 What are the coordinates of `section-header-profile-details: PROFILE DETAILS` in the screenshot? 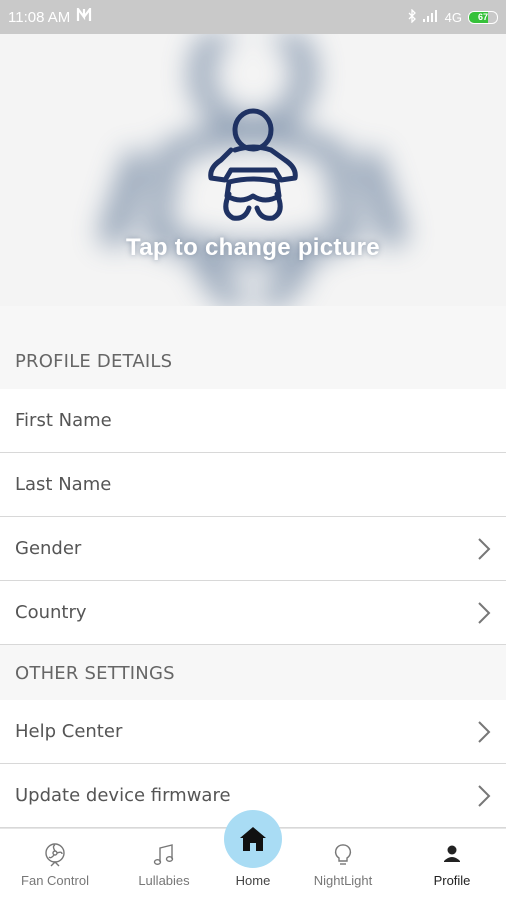 It's located at (253, 361).